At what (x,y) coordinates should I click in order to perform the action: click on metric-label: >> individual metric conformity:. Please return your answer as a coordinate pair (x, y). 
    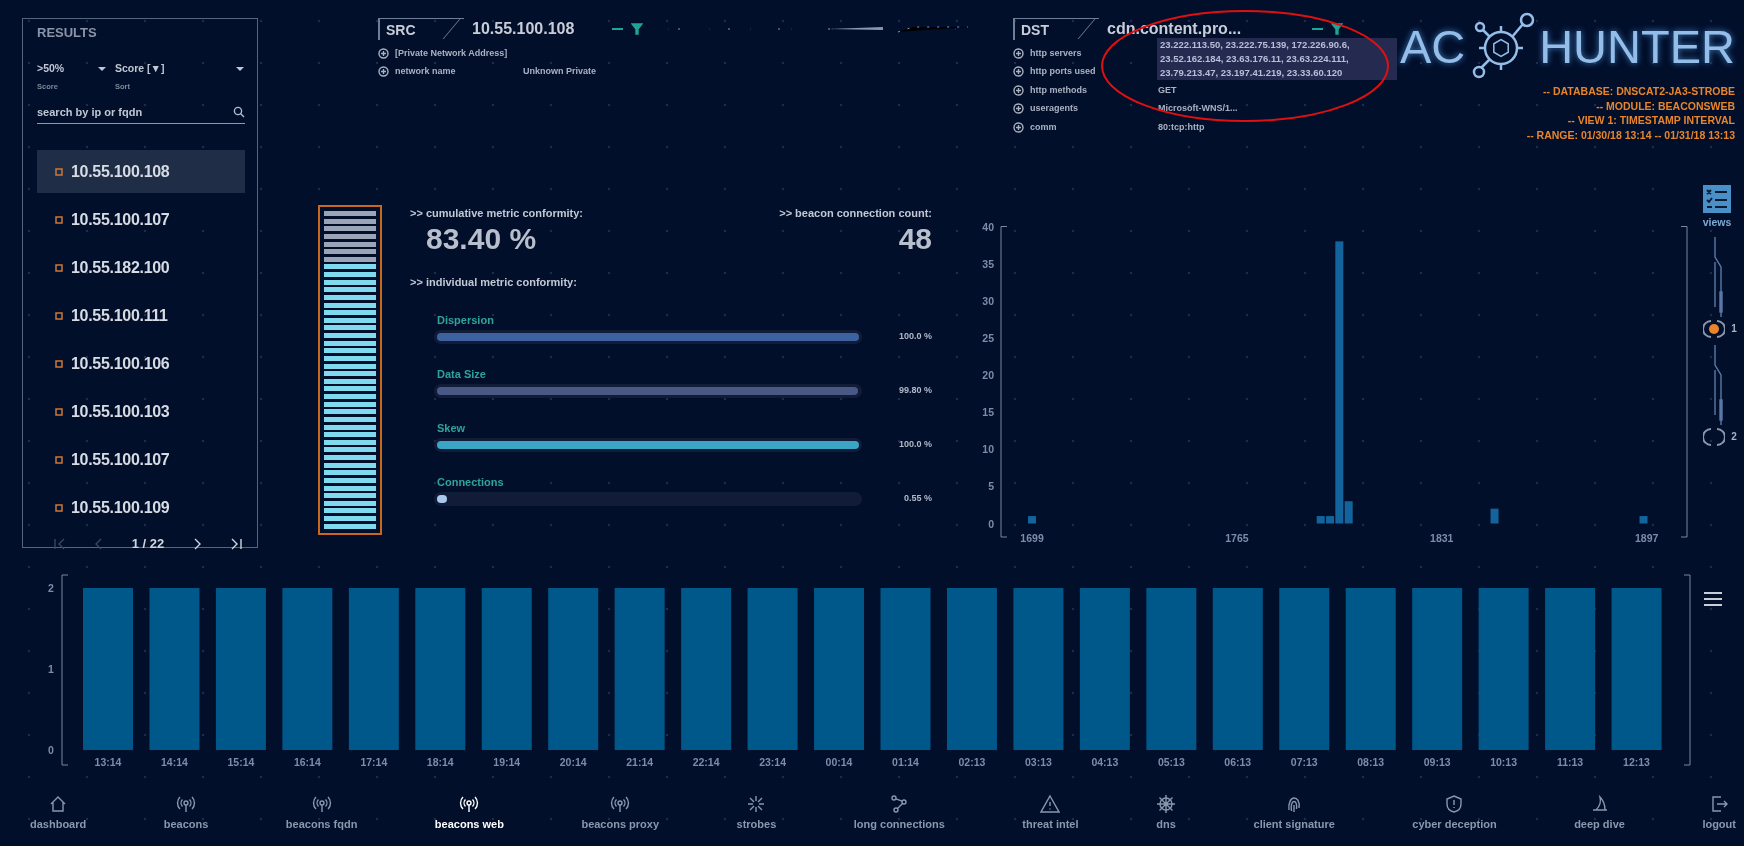
    Looking at the image, I should click on (494, 282).